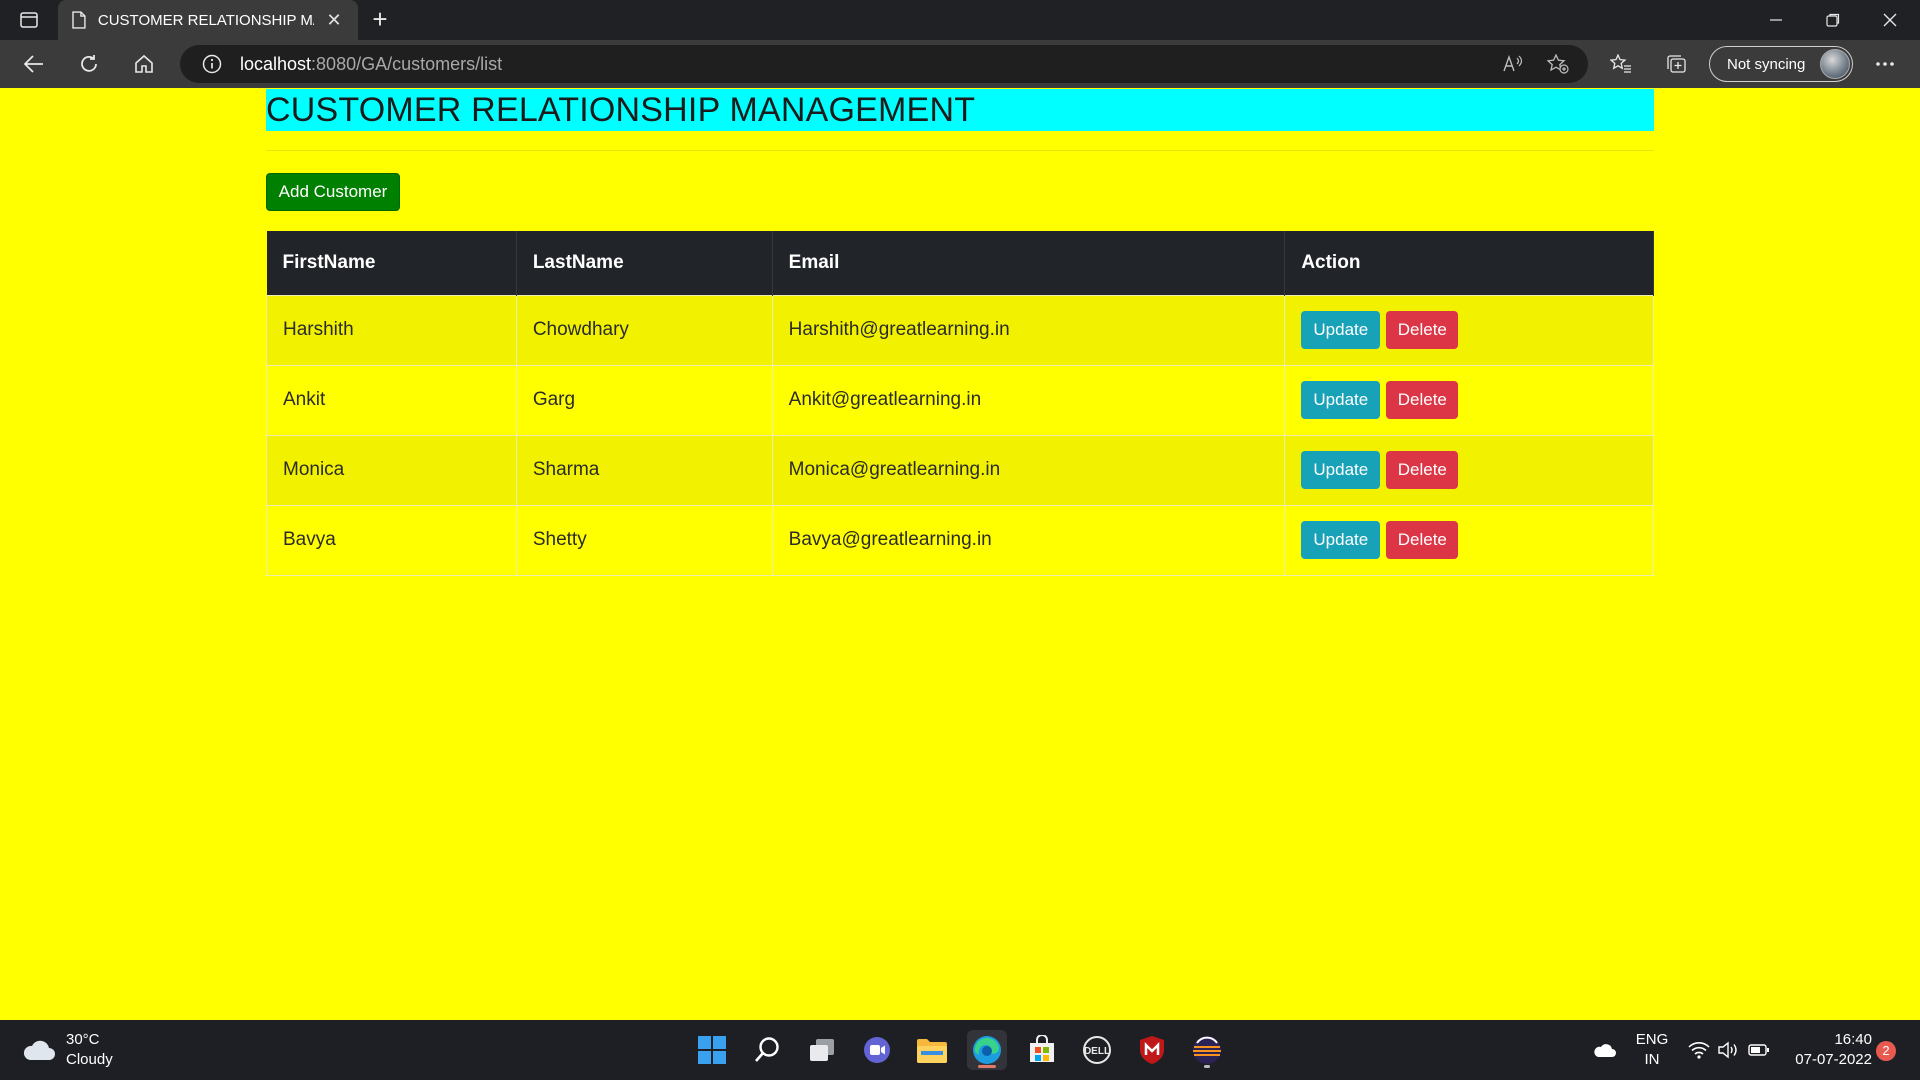  I want to click on tab-close-icon: ✕, so click(334, 20).